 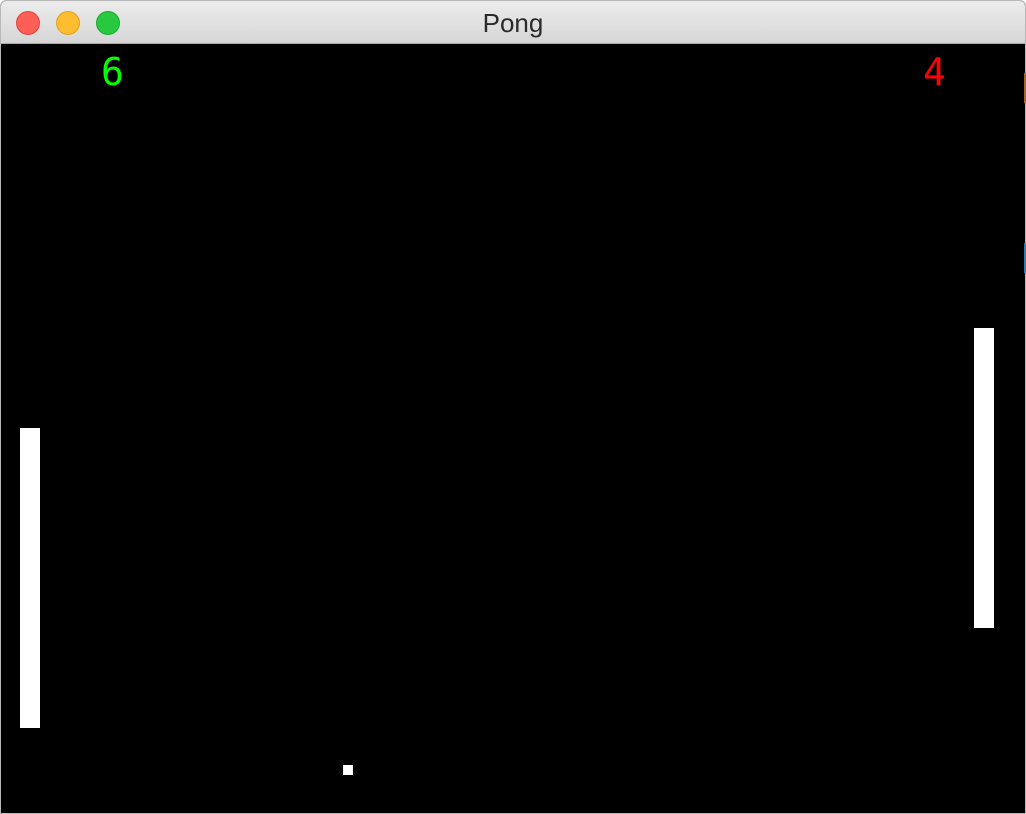 What do you see at coordinates (984, 478) in the screenshot?
I see `right-paddle` at bounding box center [984, 478].